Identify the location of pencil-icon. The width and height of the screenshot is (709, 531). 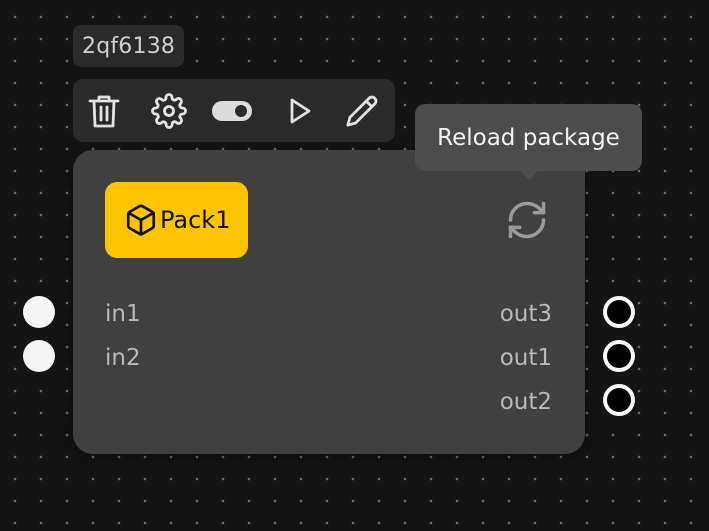
(362, 111).